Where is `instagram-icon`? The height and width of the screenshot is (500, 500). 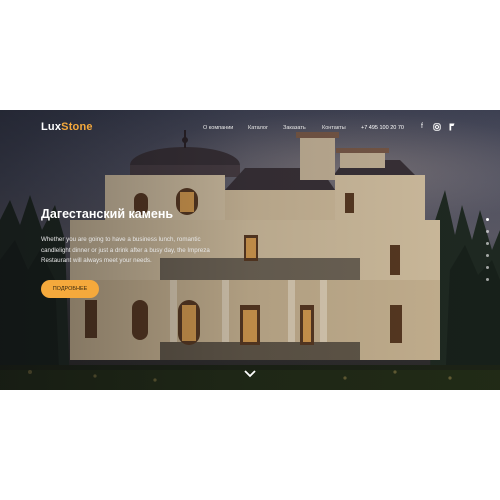 instagram-icon is located at coordinates (437, 127).